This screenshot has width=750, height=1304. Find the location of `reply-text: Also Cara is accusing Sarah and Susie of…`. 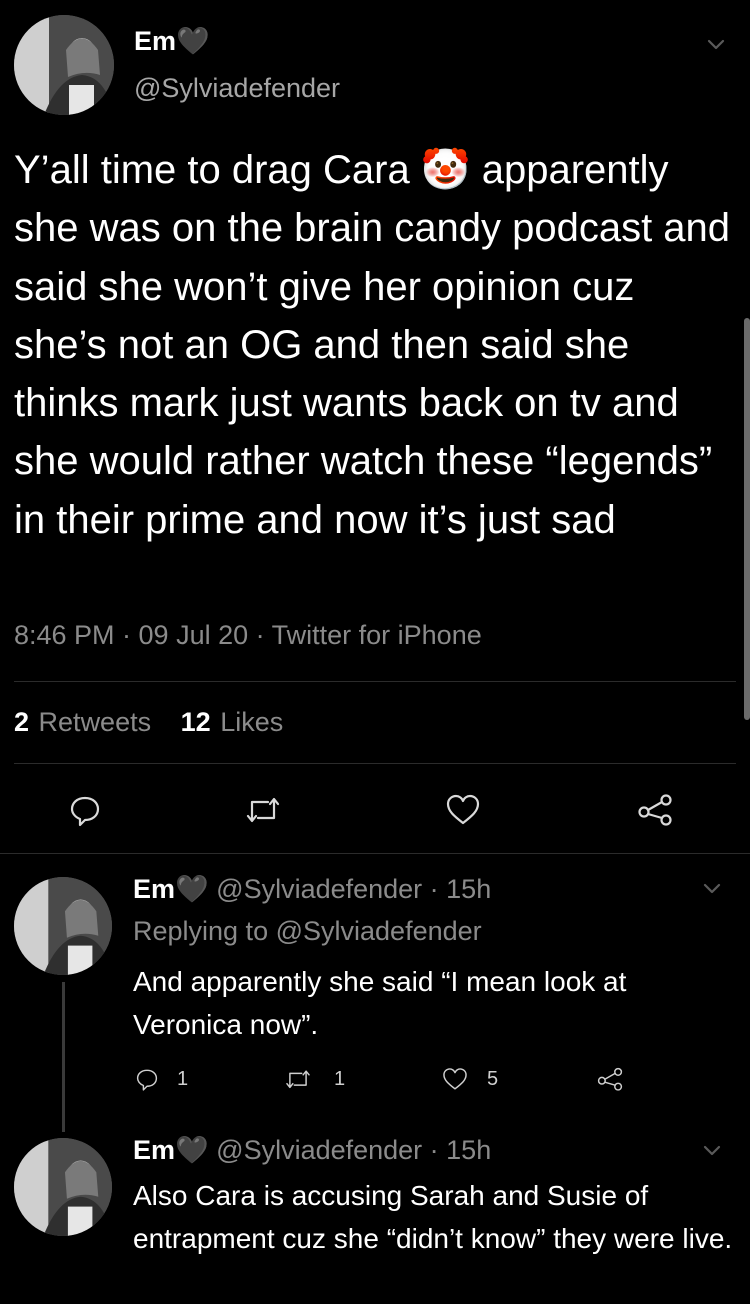

reply-text: Also Cara is accusing Sarah and Susie of… is located at coordinates (433, 1217).